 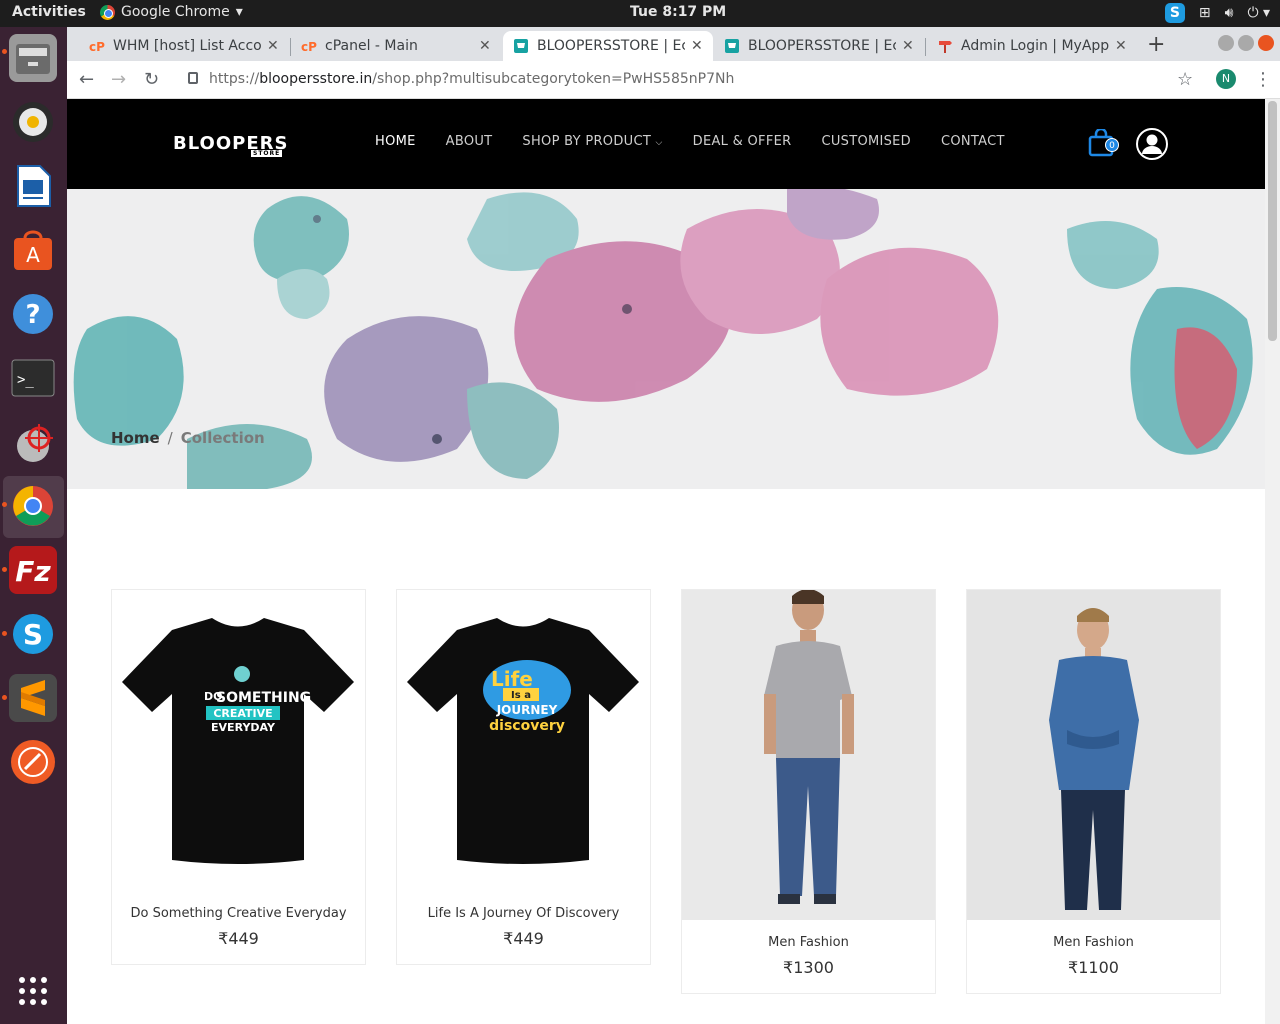 I want to click on menu-shop-by-product: SHOP BY PRODUCT ⌵, so click(x=592, y=141).